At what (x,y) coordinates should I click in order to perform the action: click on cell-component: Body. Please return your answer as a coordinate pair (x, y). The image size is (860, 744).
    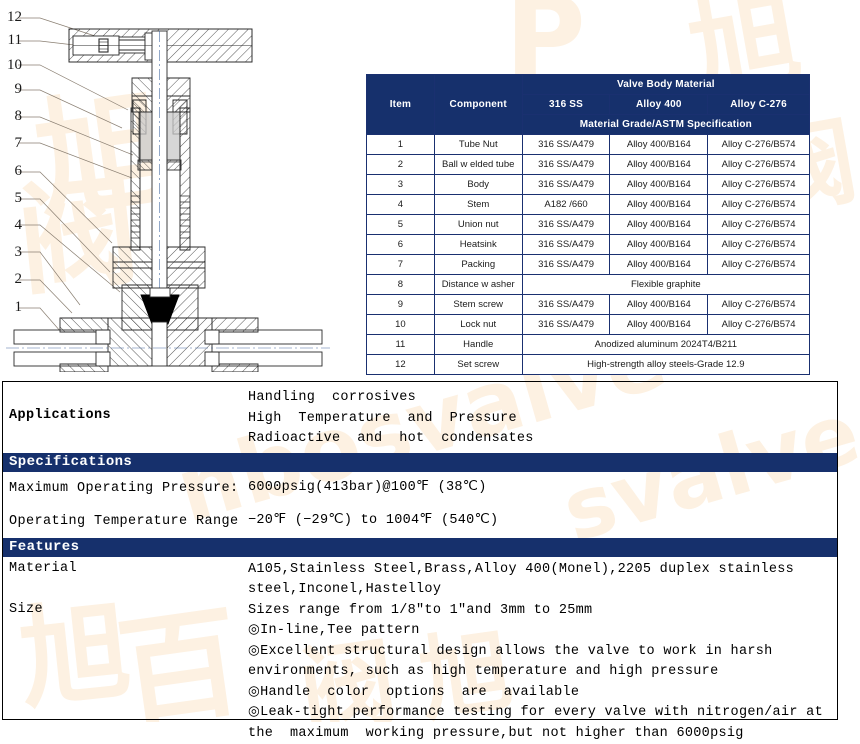
    Looking at the image, I should click on (478, 185).